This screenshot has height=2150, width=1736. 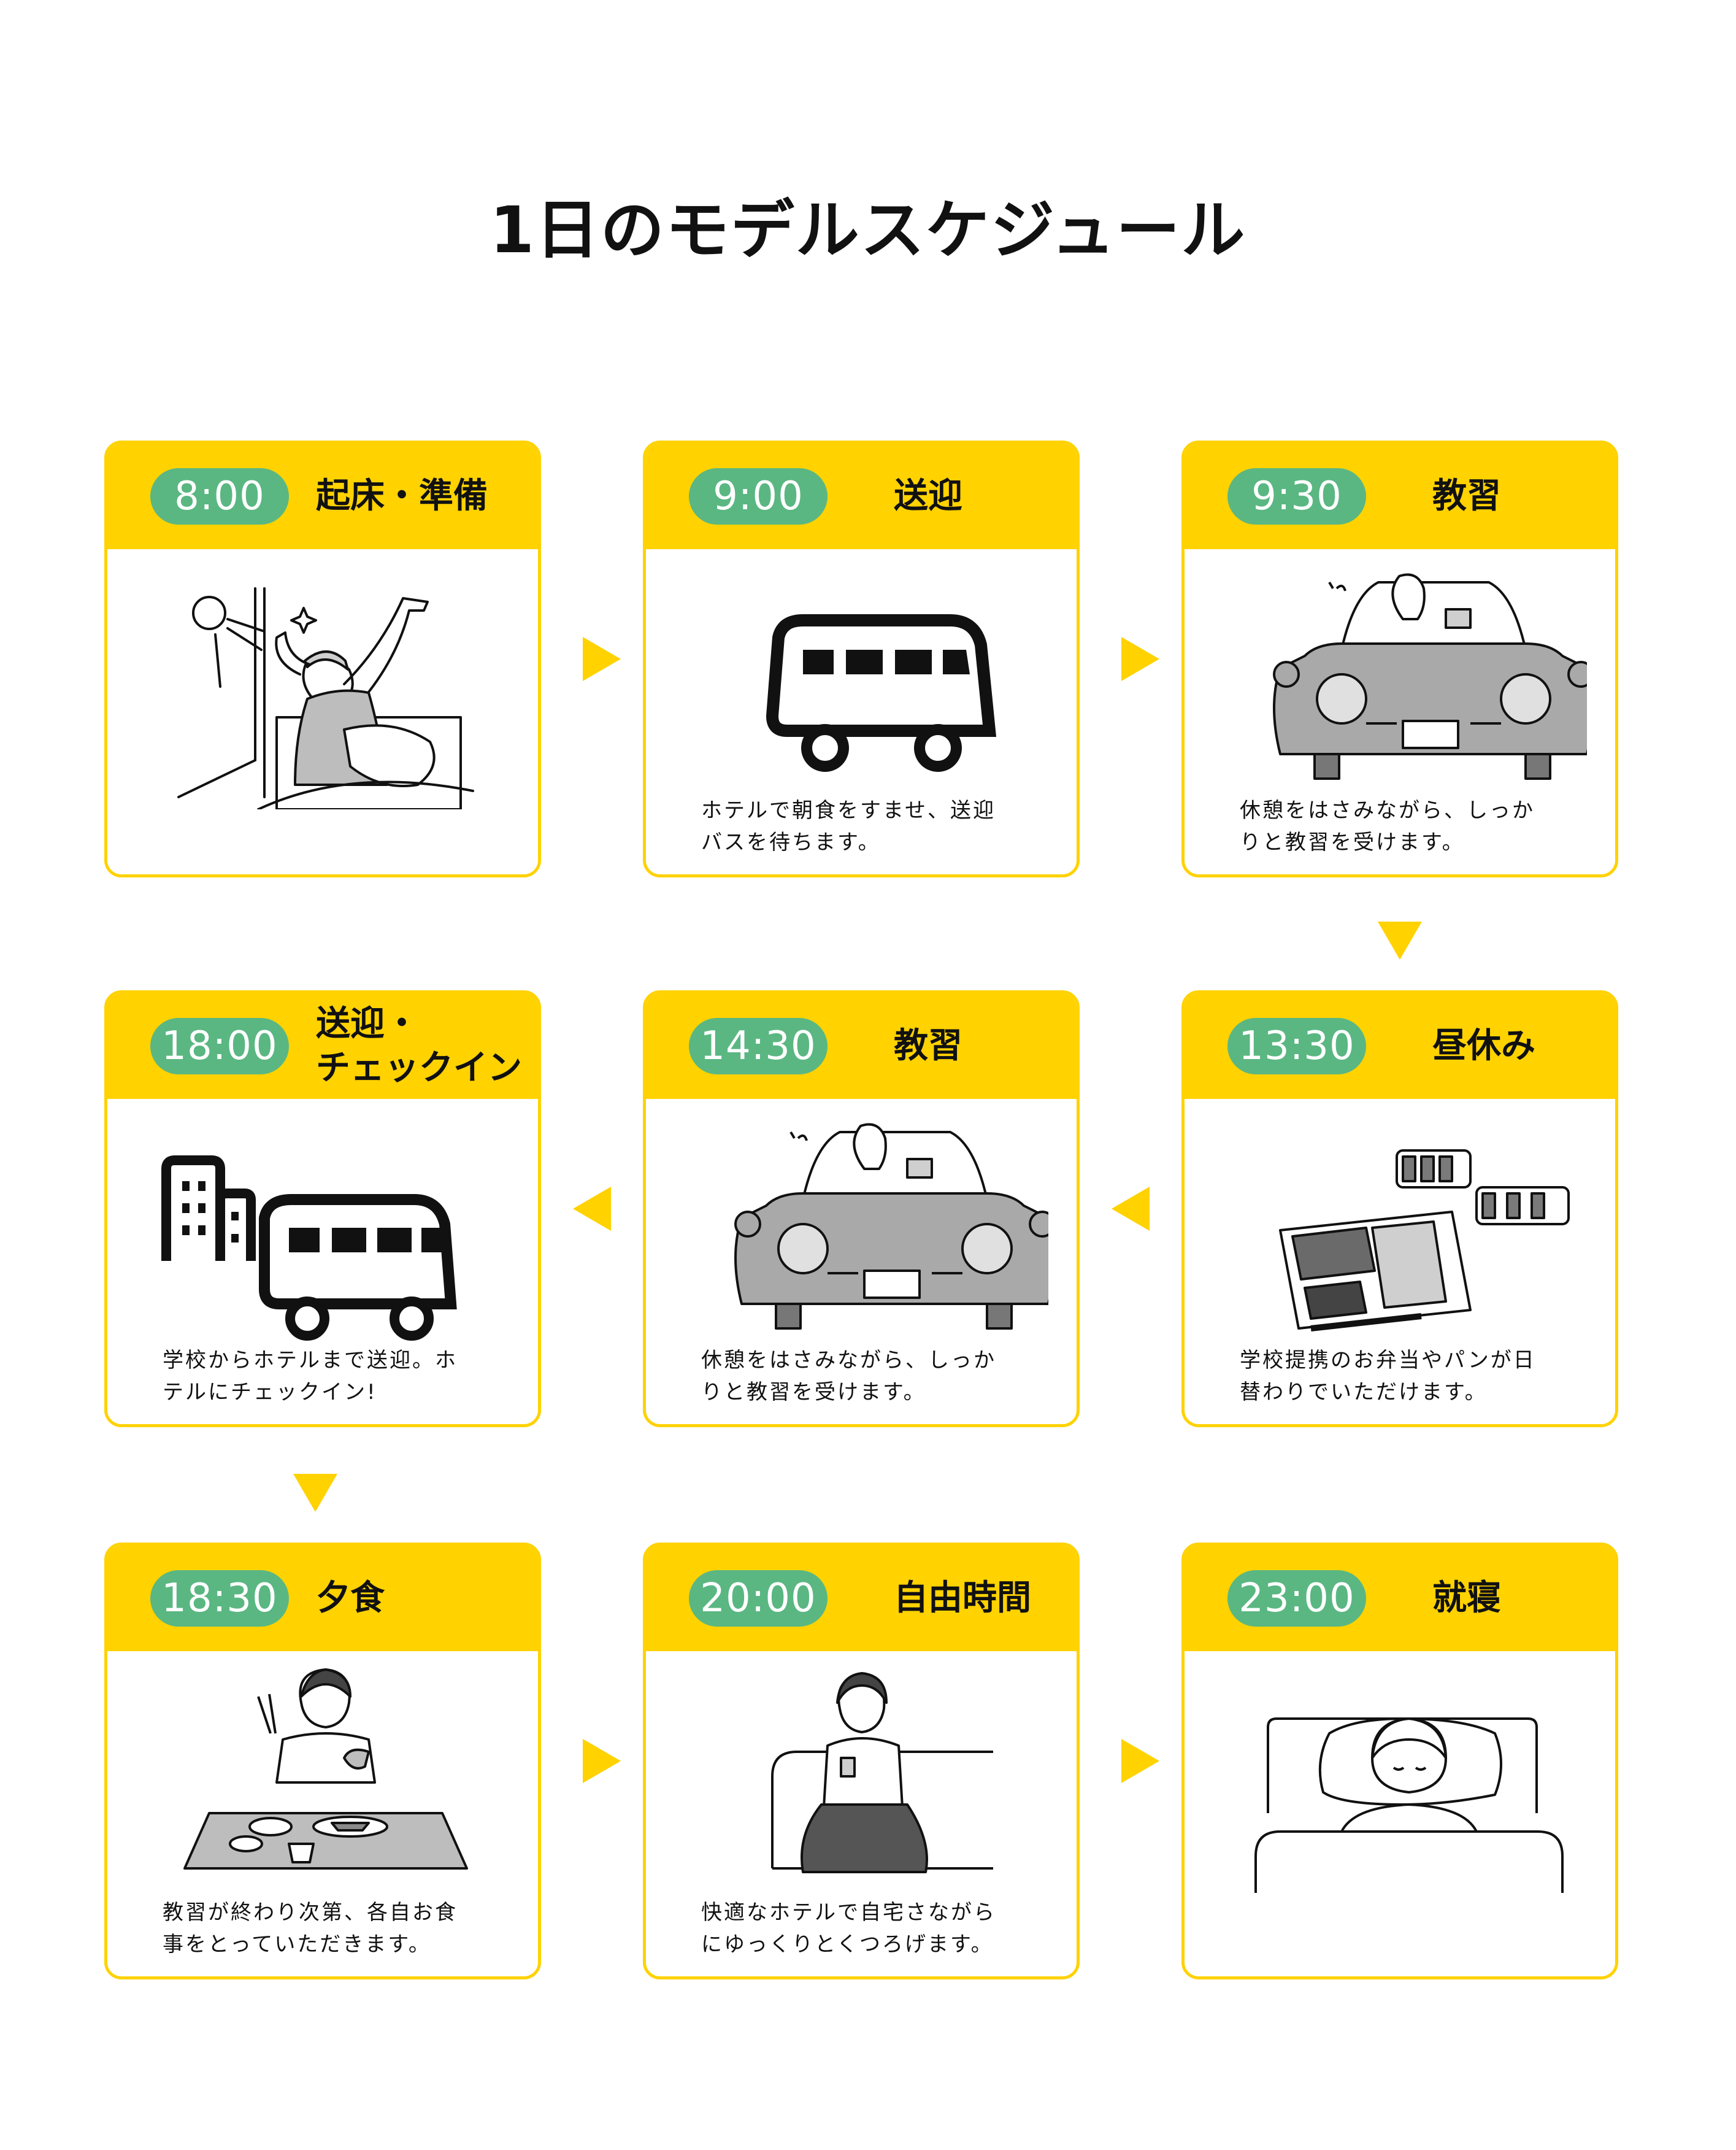 What do you see at coordinates (848, 826) in the screenshot?
I see `description-text: ホテルで朝食をすませ、送迎 バスを待ちます。` at bounding box center [848, 826].